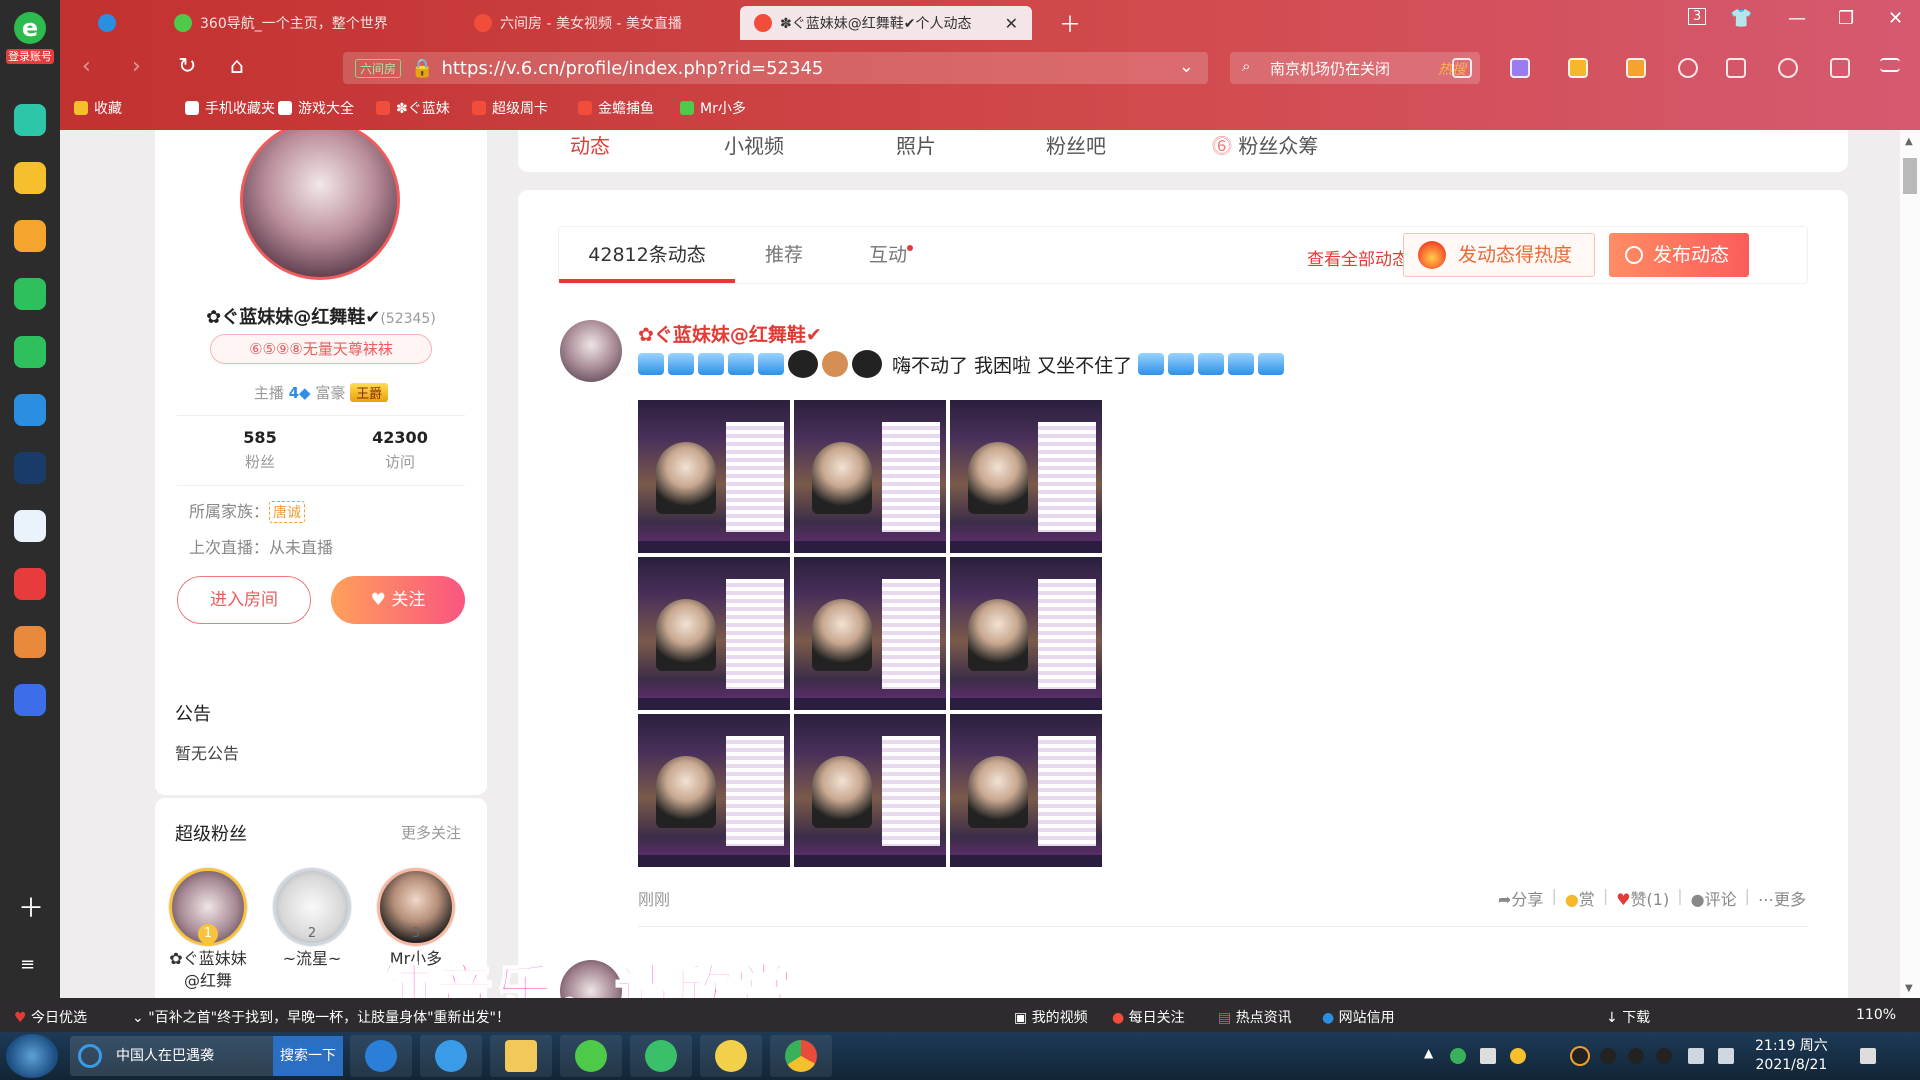  I want to click on undo-icon, so click(1840, 68).